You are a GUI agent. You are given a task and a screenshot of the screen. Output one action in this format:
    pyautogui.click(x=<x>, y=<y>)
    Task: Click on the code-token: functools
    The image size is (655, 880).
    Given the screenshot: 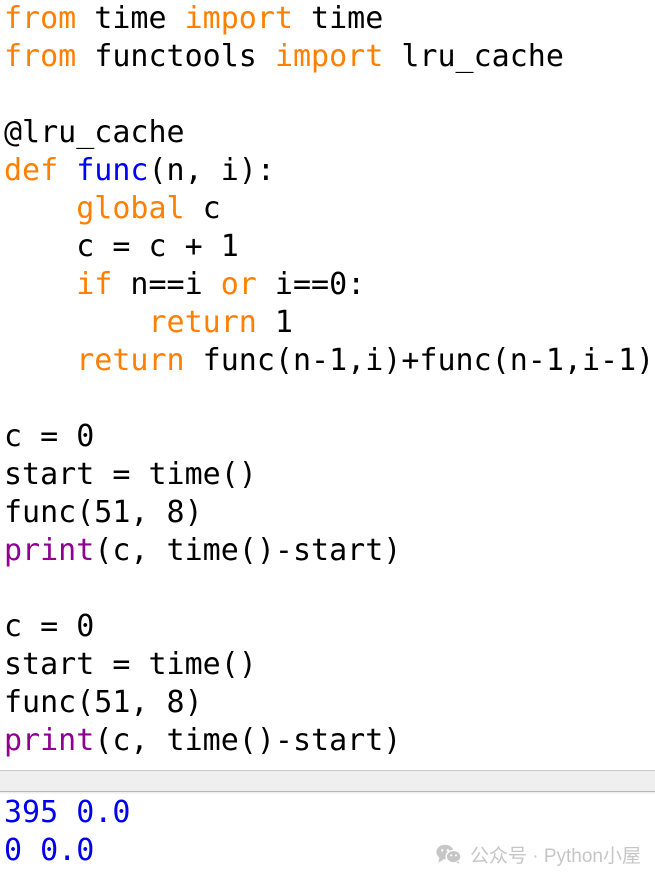 What is the action you would take?
    pyautogui.click(x=175, y=56)
    